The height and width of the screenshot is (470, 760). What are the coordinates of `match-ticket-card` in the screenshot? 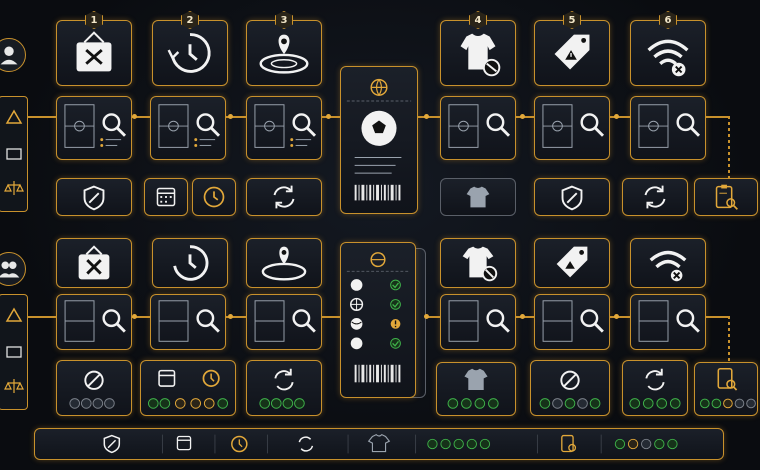 It's located at (379, 140).